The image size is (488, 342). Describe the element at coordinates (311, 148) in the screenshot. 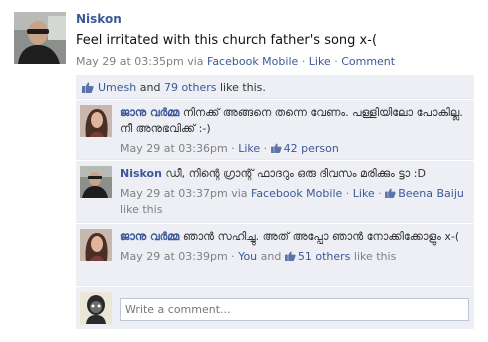

I see `comment-like-count-link: 42 person` at that location.